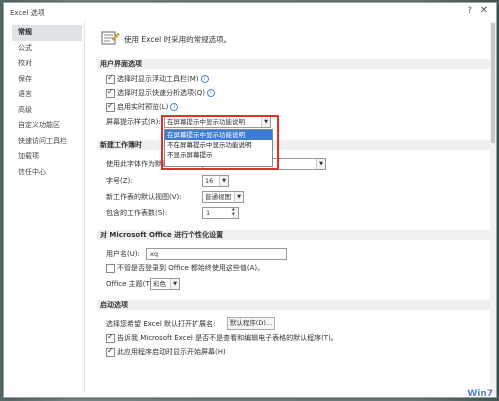  I want to click on sidebar-item-advanced: 高级, so click(47, 111).